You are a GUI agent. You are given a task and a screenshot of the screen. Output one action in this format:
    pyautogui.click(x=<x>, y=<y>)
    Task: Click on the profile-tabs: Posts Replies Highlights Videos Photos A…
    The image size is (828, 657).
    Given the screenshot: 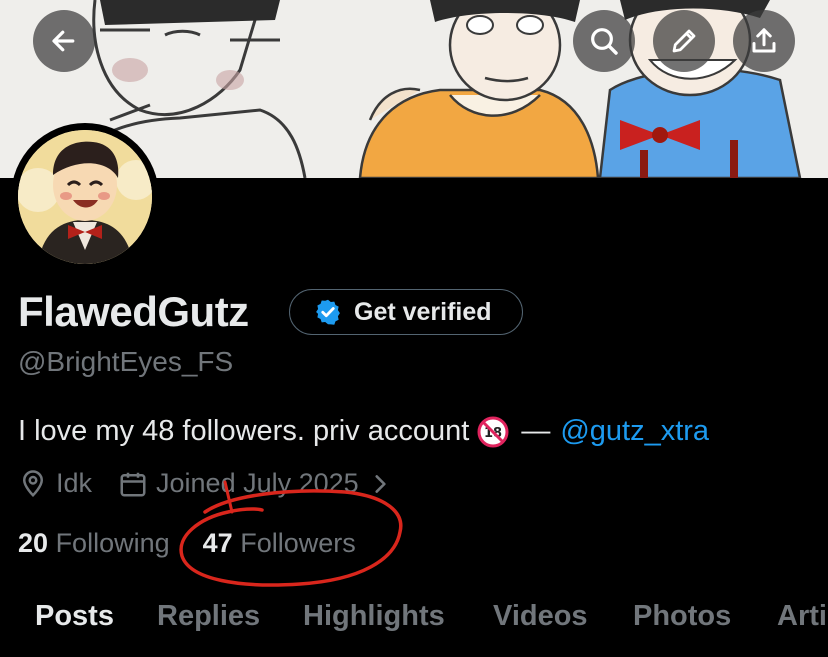 What is the action you would take?
    pyautogui.click(x=414, y=628)
    